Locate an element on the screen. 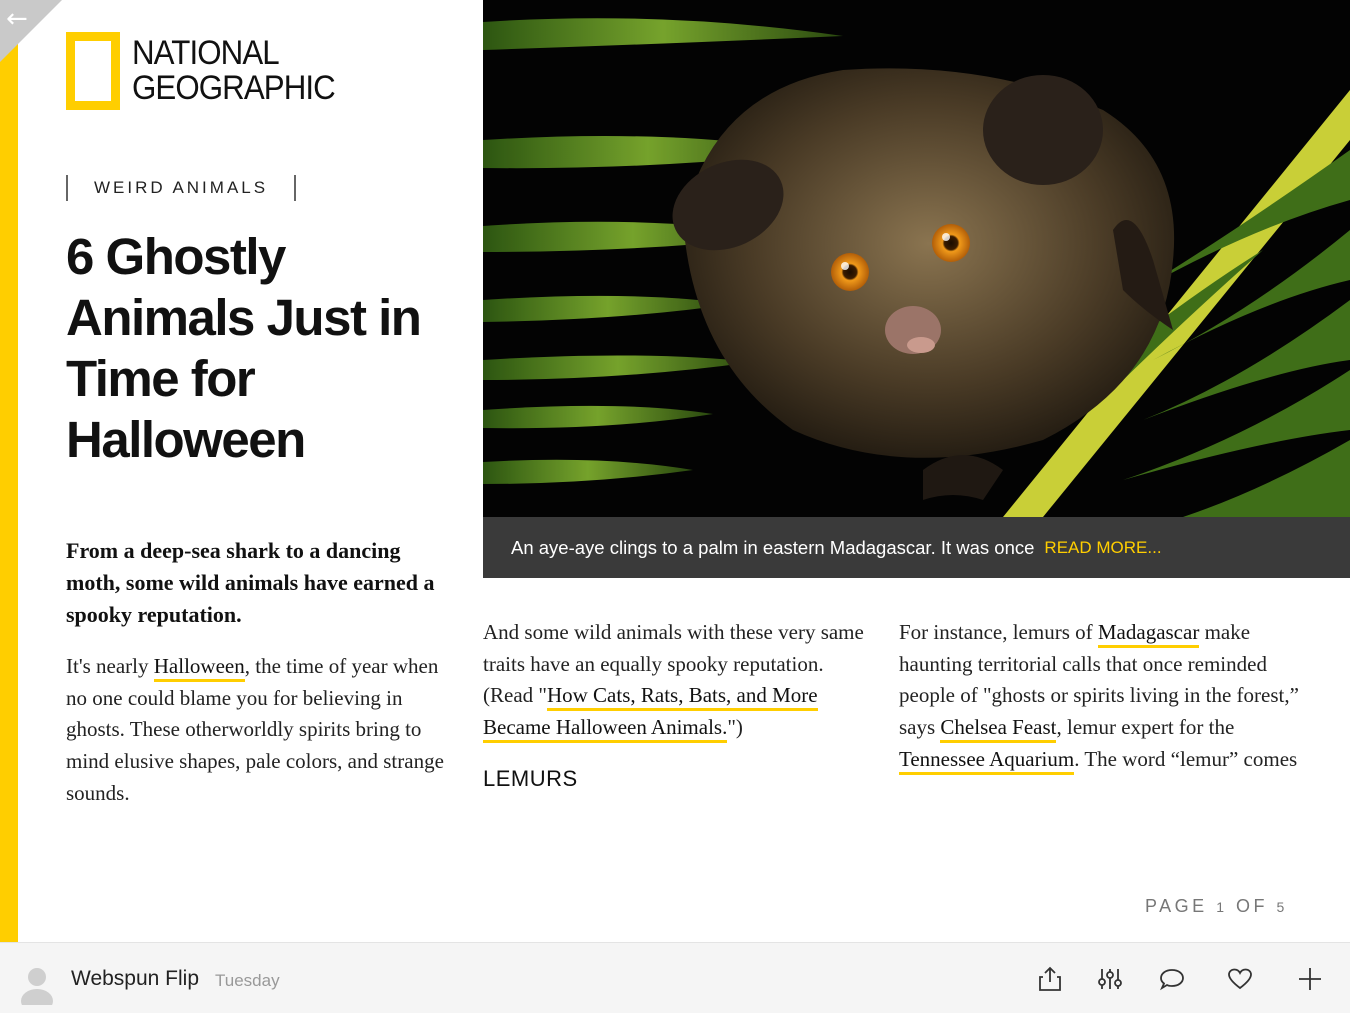 The image size is (1350, 1013). link-chelsea-feast: Chelsea Feast is located at coordinates (998, 729).